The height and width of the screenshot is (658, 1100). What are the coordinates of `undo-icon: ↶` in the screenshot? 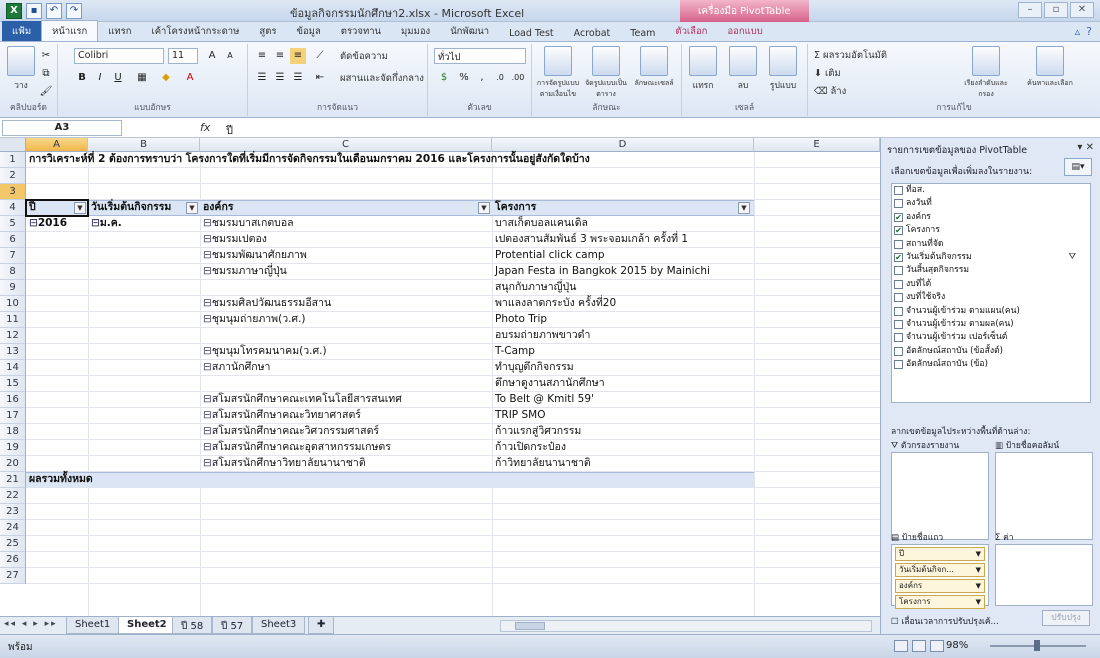 It's located at (54, 11).